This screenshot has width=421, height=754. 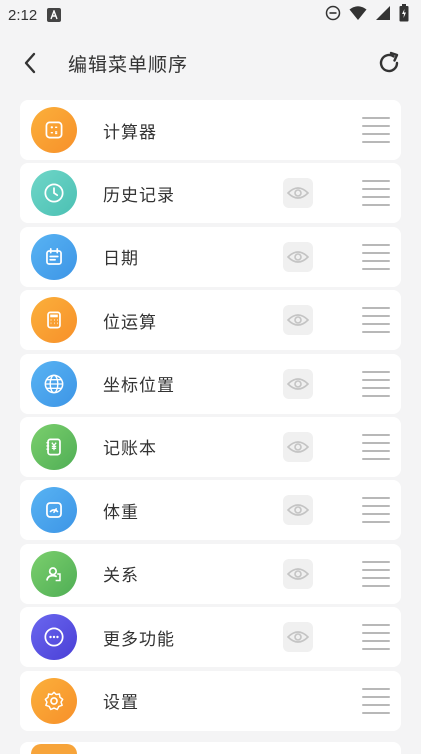 I want to click on calculator-icon, so click(x=54, y=130).